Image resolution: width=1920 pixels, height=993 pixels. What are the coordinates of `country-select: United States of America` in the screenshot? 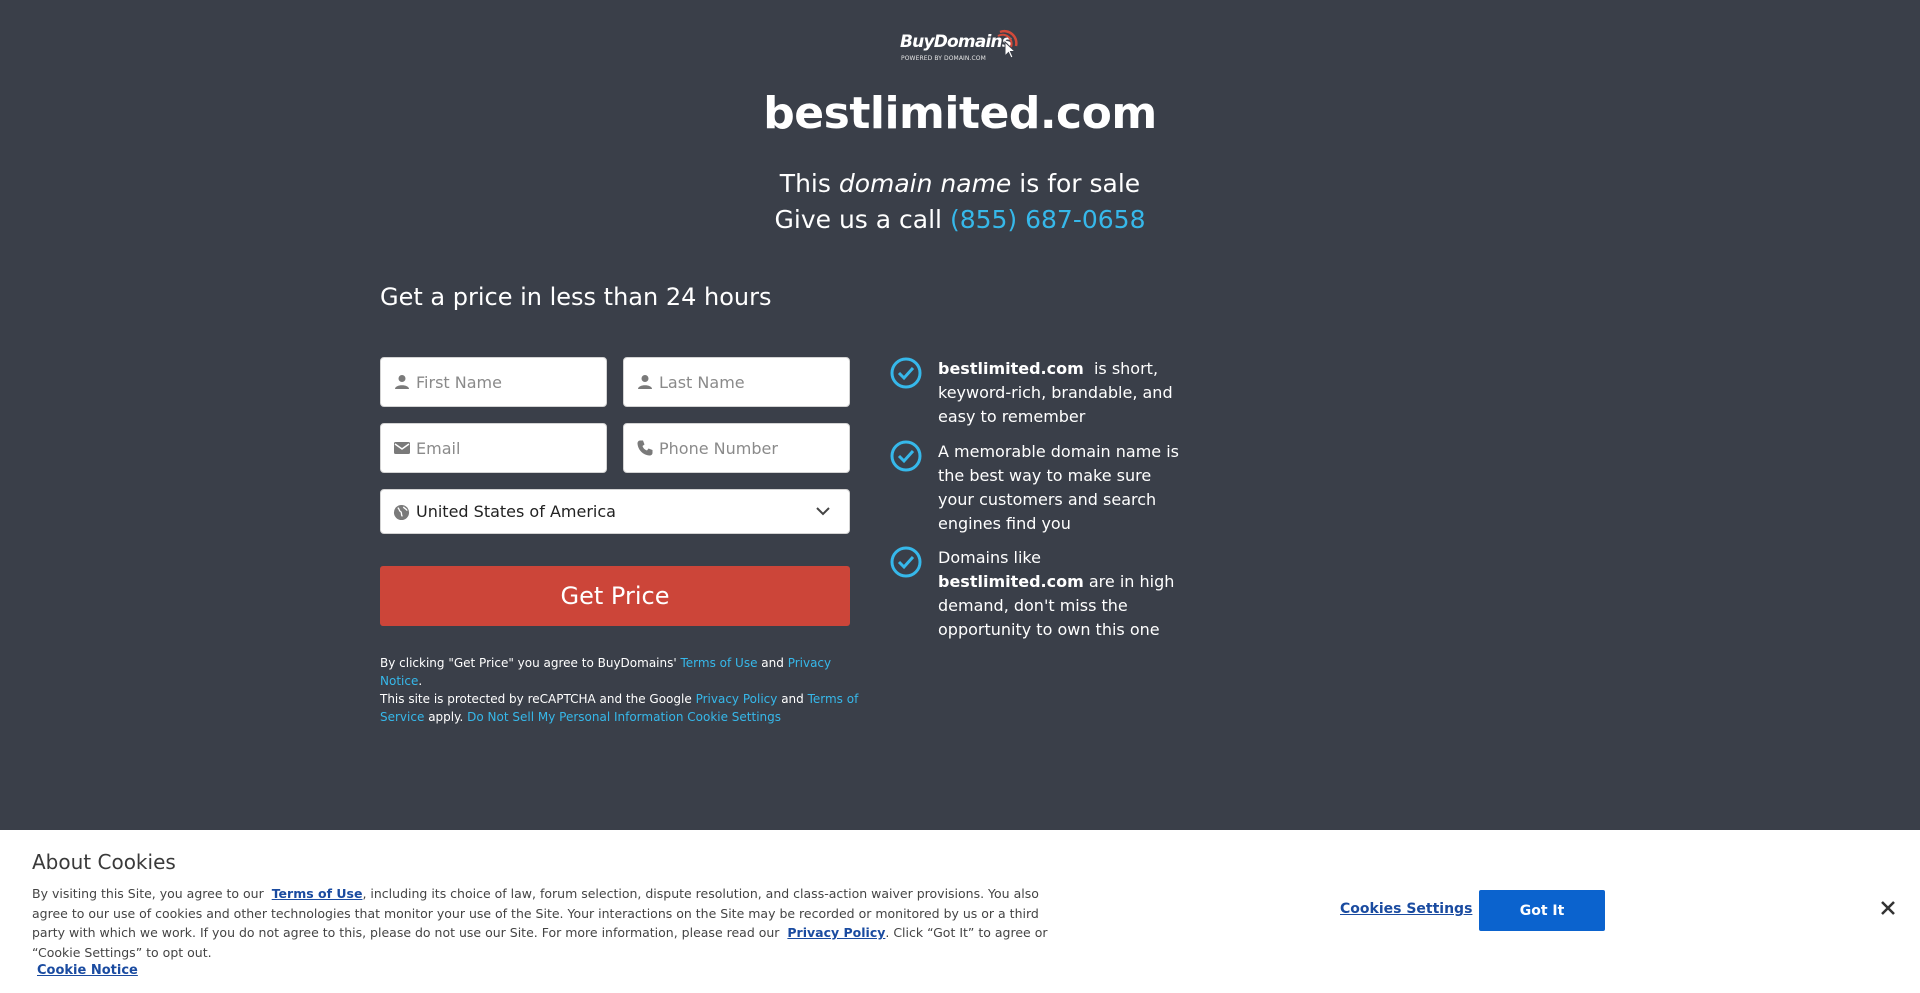 It's located at (615, 511).